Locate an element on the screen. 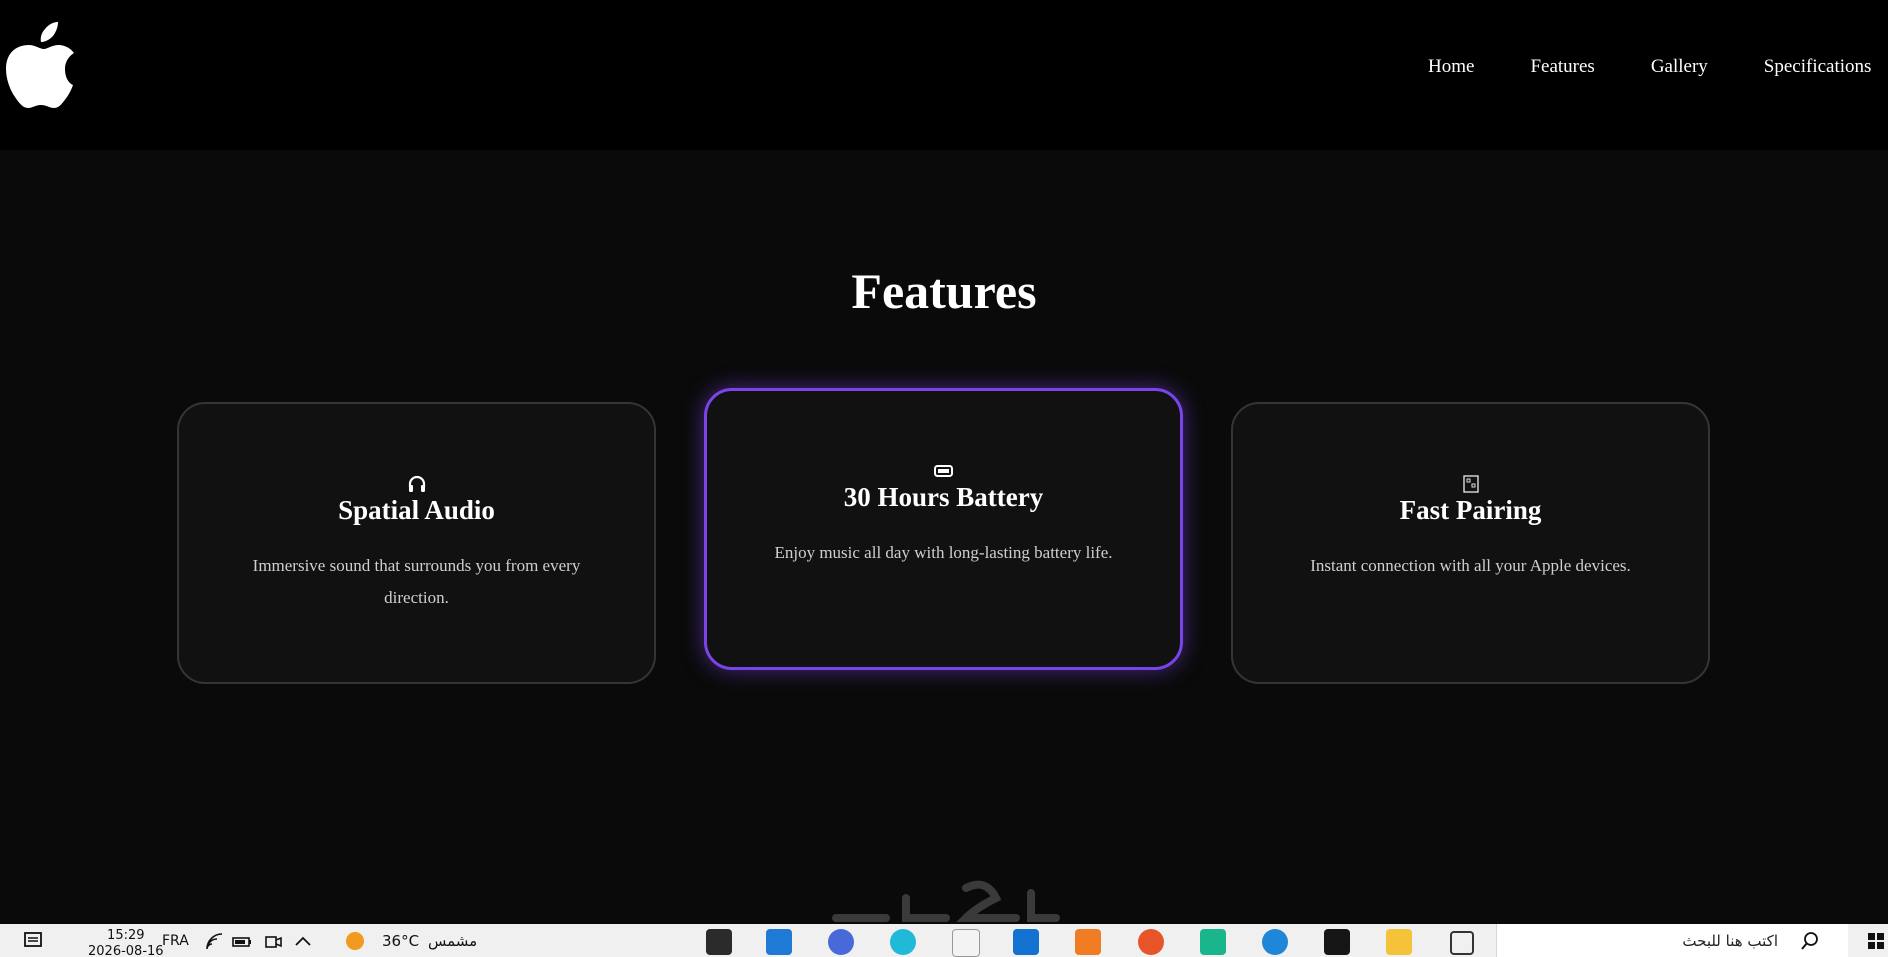 This screenshot has height=957, width=1888. apple-logo-icon is located at coordinates (41, 66).